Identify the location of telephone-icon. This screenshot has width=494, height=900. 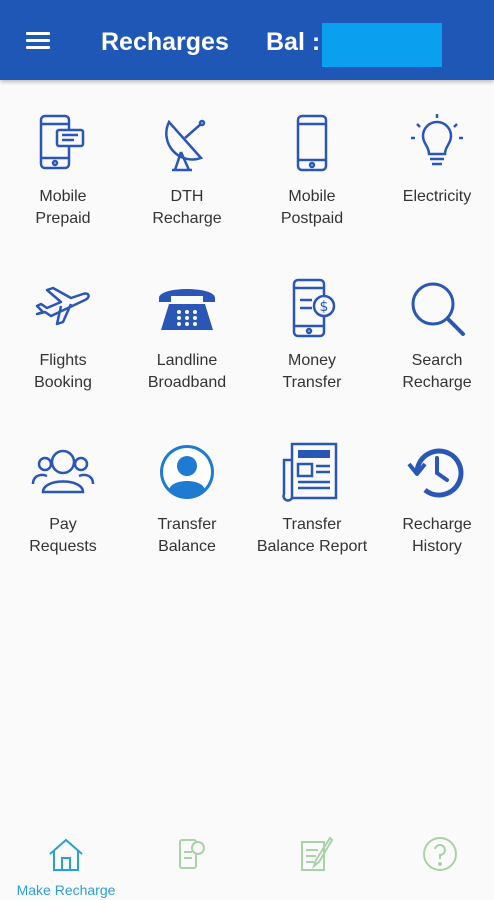
(187, 309).